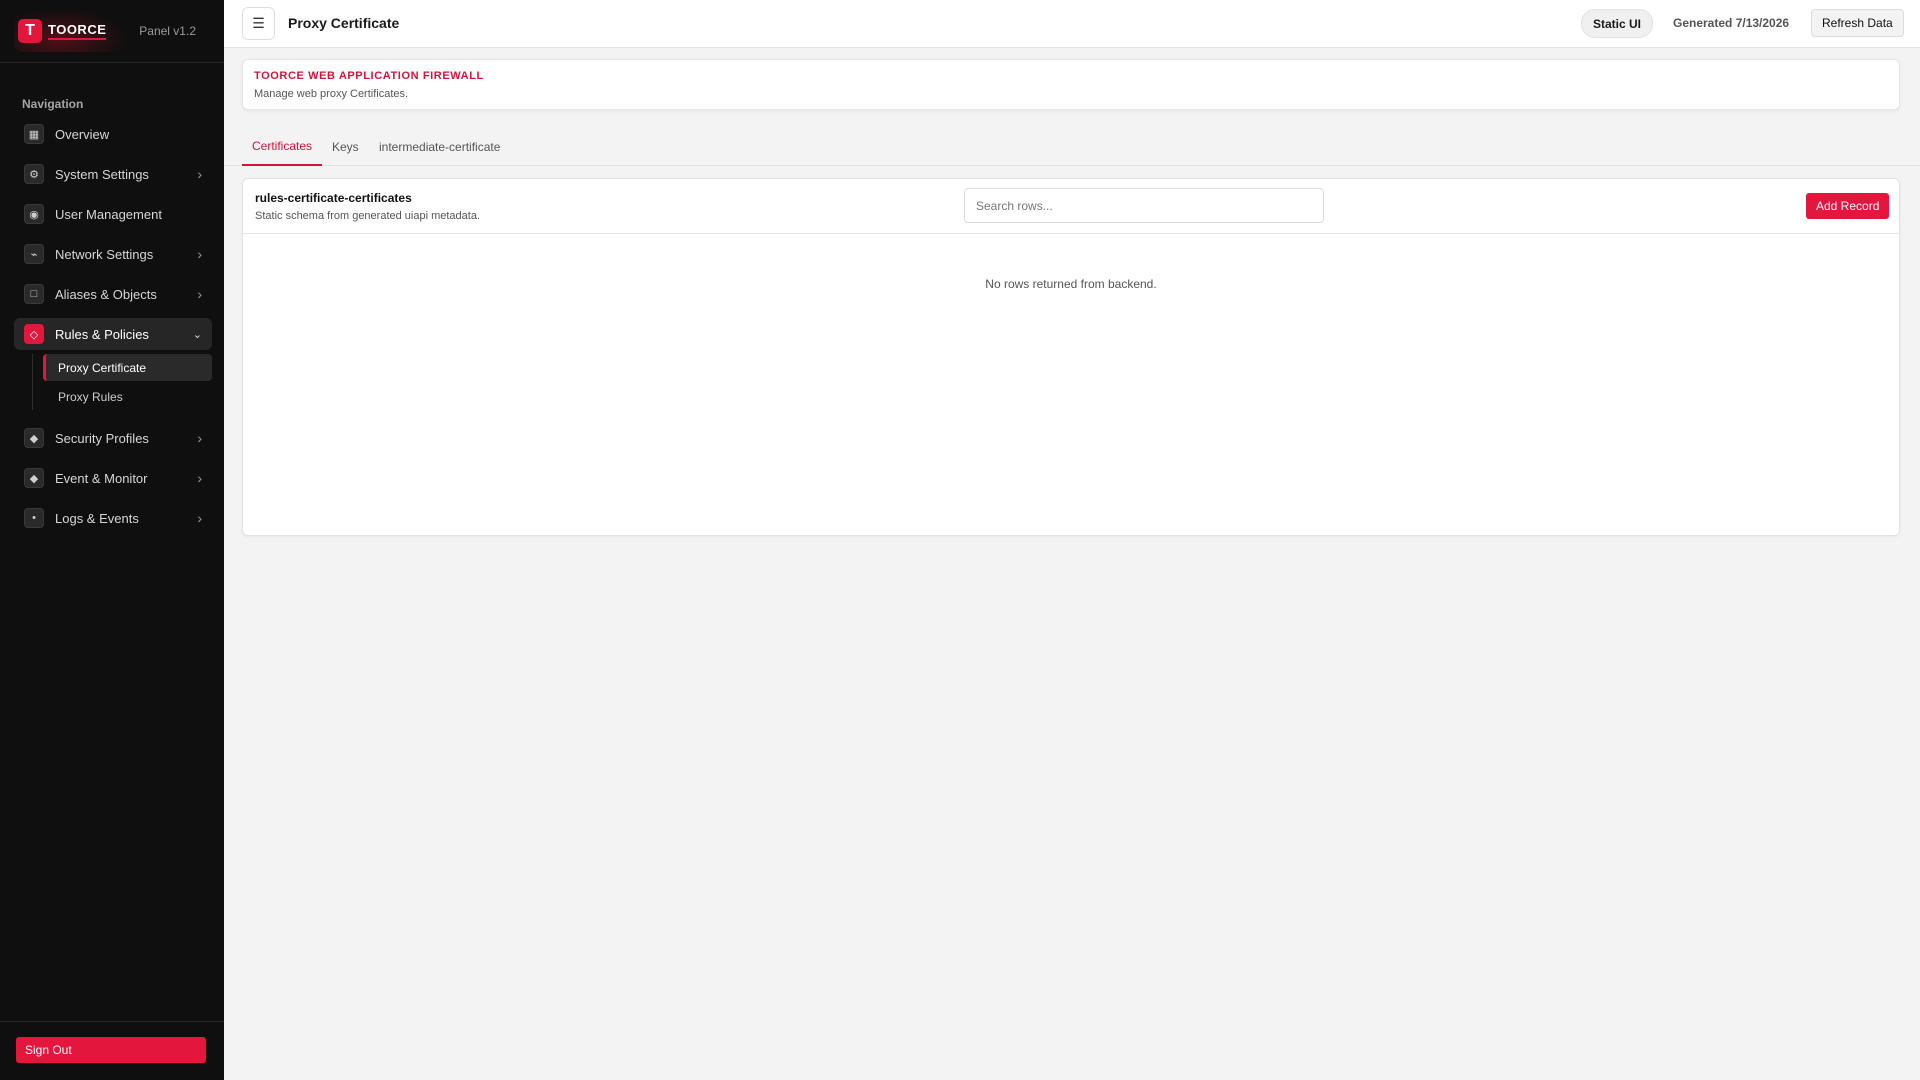  Describe the element at coordinates (369, 76) in the screenshot. I see `banner-title: TOORCE WEB APPLICATION FIREWALL` at that location.